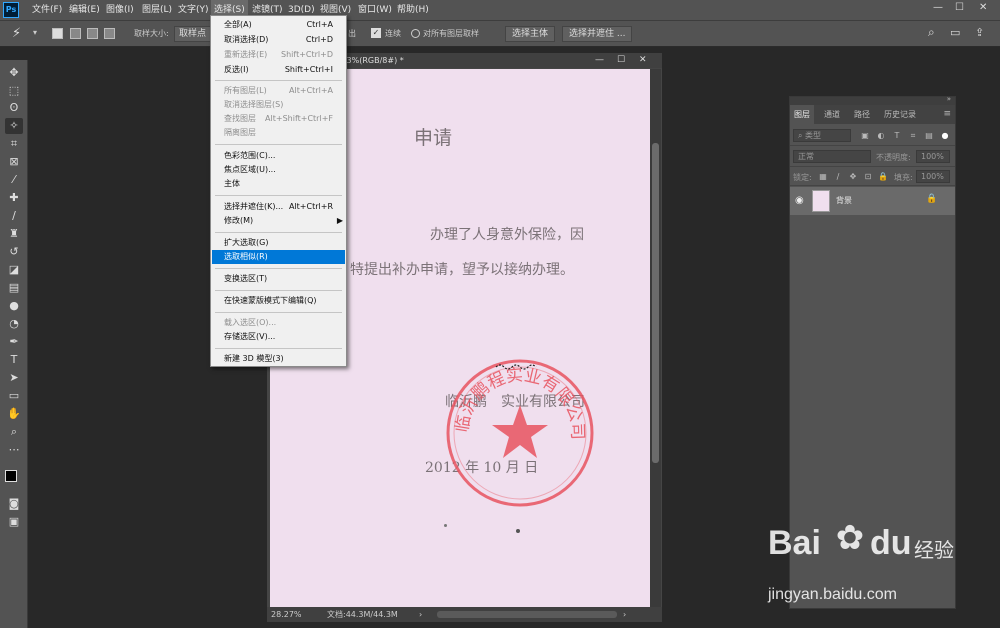 This screenshot has width=1000, height=628. I want to click on tab-paths: 路径, so click(862, 114).